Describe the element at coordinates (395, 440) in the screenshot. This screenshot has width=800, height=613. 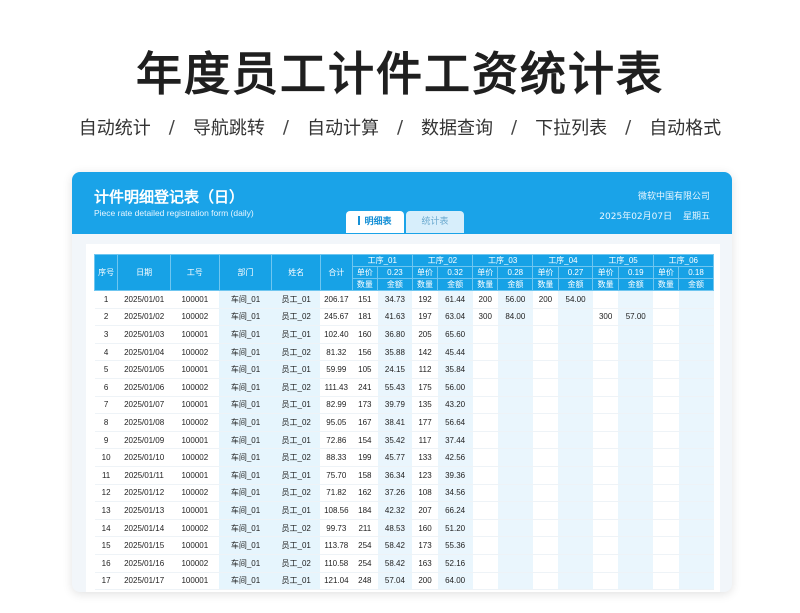
I see `cell-amount: 35.42` at that location.